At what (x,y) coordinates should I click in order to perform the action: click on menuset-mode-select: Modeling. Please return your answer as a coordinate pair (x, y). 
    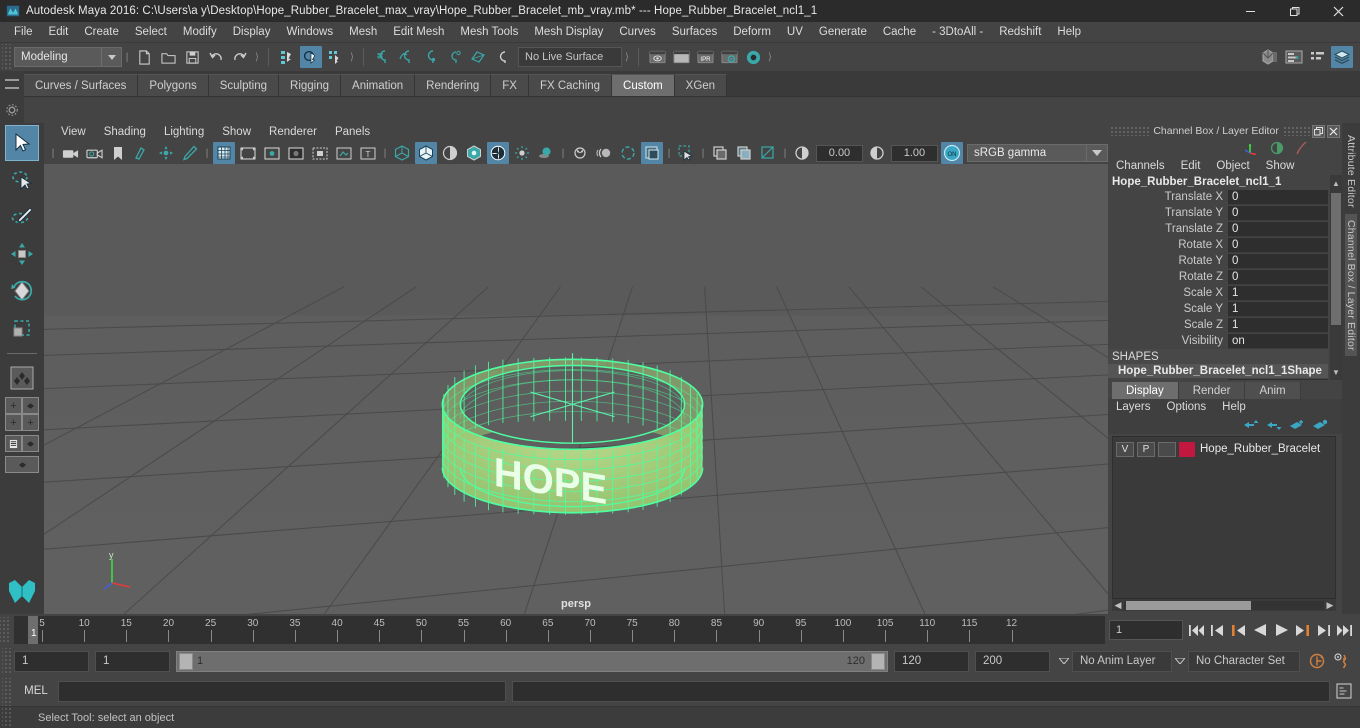
    Looking at the image, I should click on (68, 57).